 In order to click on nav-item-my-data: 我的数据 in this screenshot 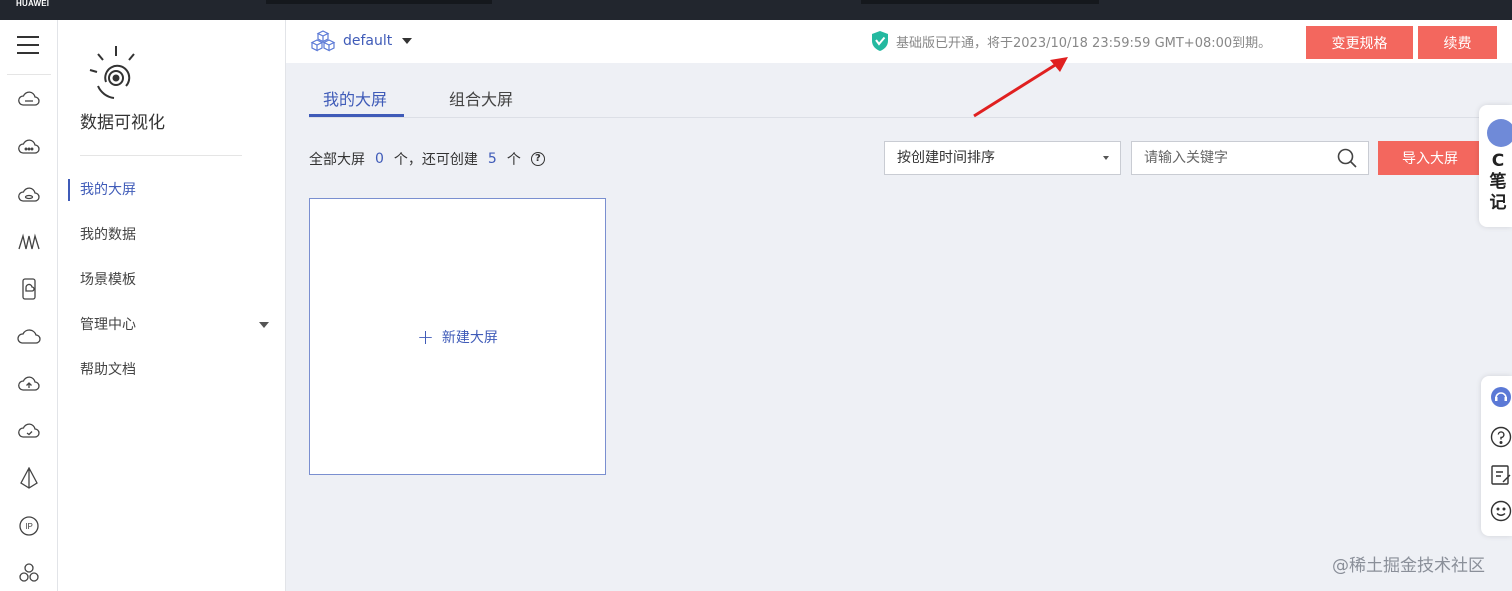, I will do `click(108, 235)`.